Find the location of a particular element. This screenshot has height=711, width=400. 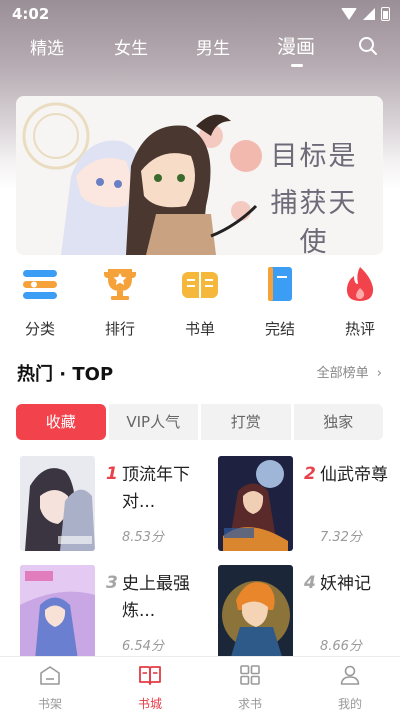

flame-icon is located at coordinates (360, 284).